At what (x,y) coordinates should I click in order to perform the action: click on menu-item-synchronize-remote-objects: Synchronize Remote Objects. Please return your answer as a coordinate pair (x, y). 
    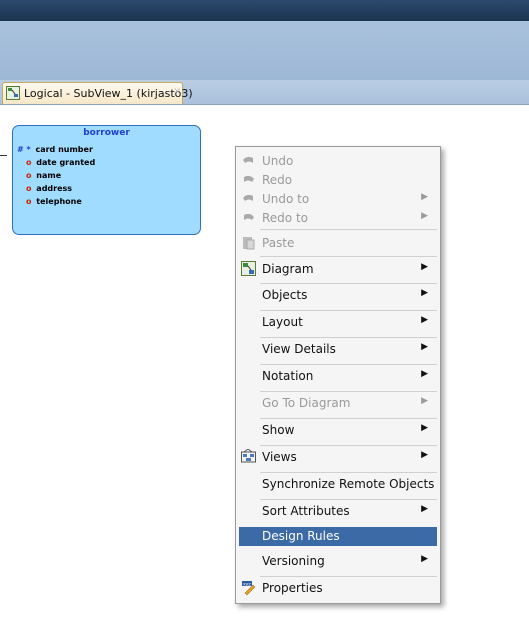
    Looking at the image, I should click on (338, 486).